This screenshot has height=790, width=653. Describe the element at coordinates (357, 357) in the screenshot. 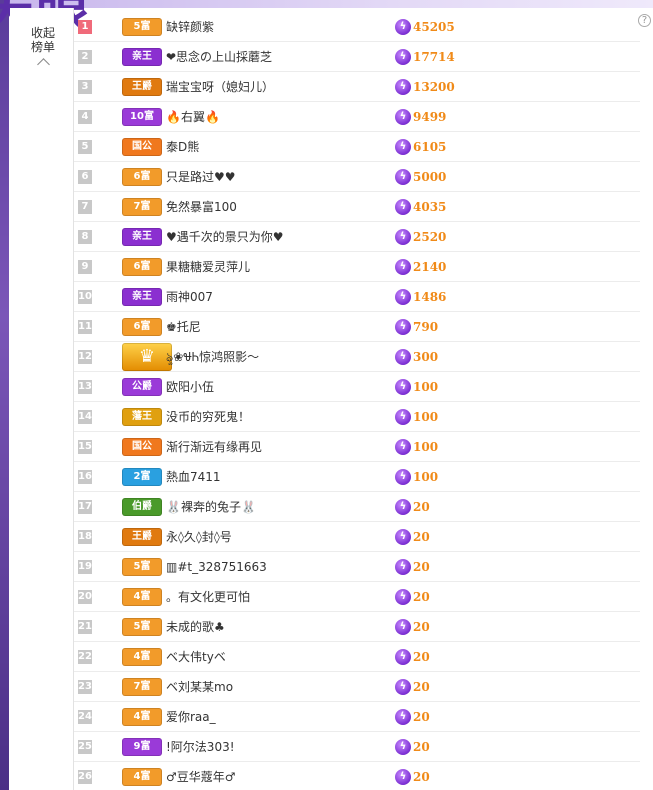

I see `table-row: 12 ♛ ৡ❀ᏠᏂ惊鸿照影～ ϟ 300` at that location.